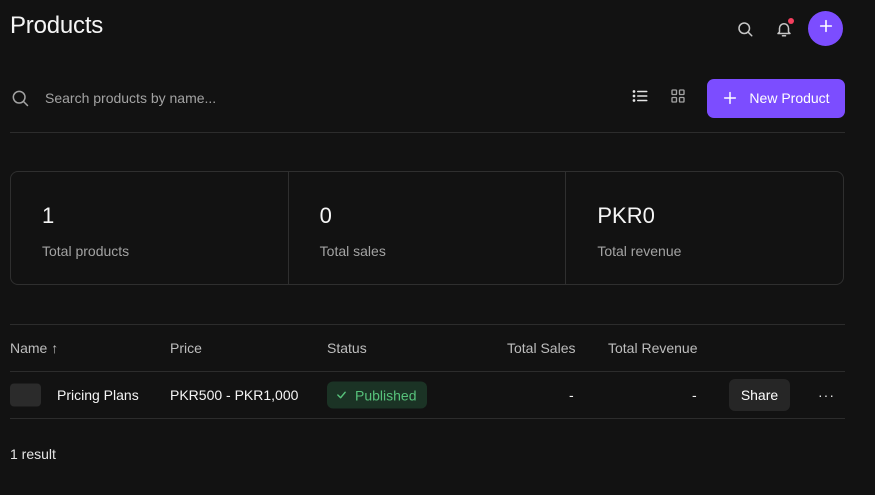 The height and width of the screenshot is (495, 875). I want to click on result-count: 1 result, so click(33, 454).